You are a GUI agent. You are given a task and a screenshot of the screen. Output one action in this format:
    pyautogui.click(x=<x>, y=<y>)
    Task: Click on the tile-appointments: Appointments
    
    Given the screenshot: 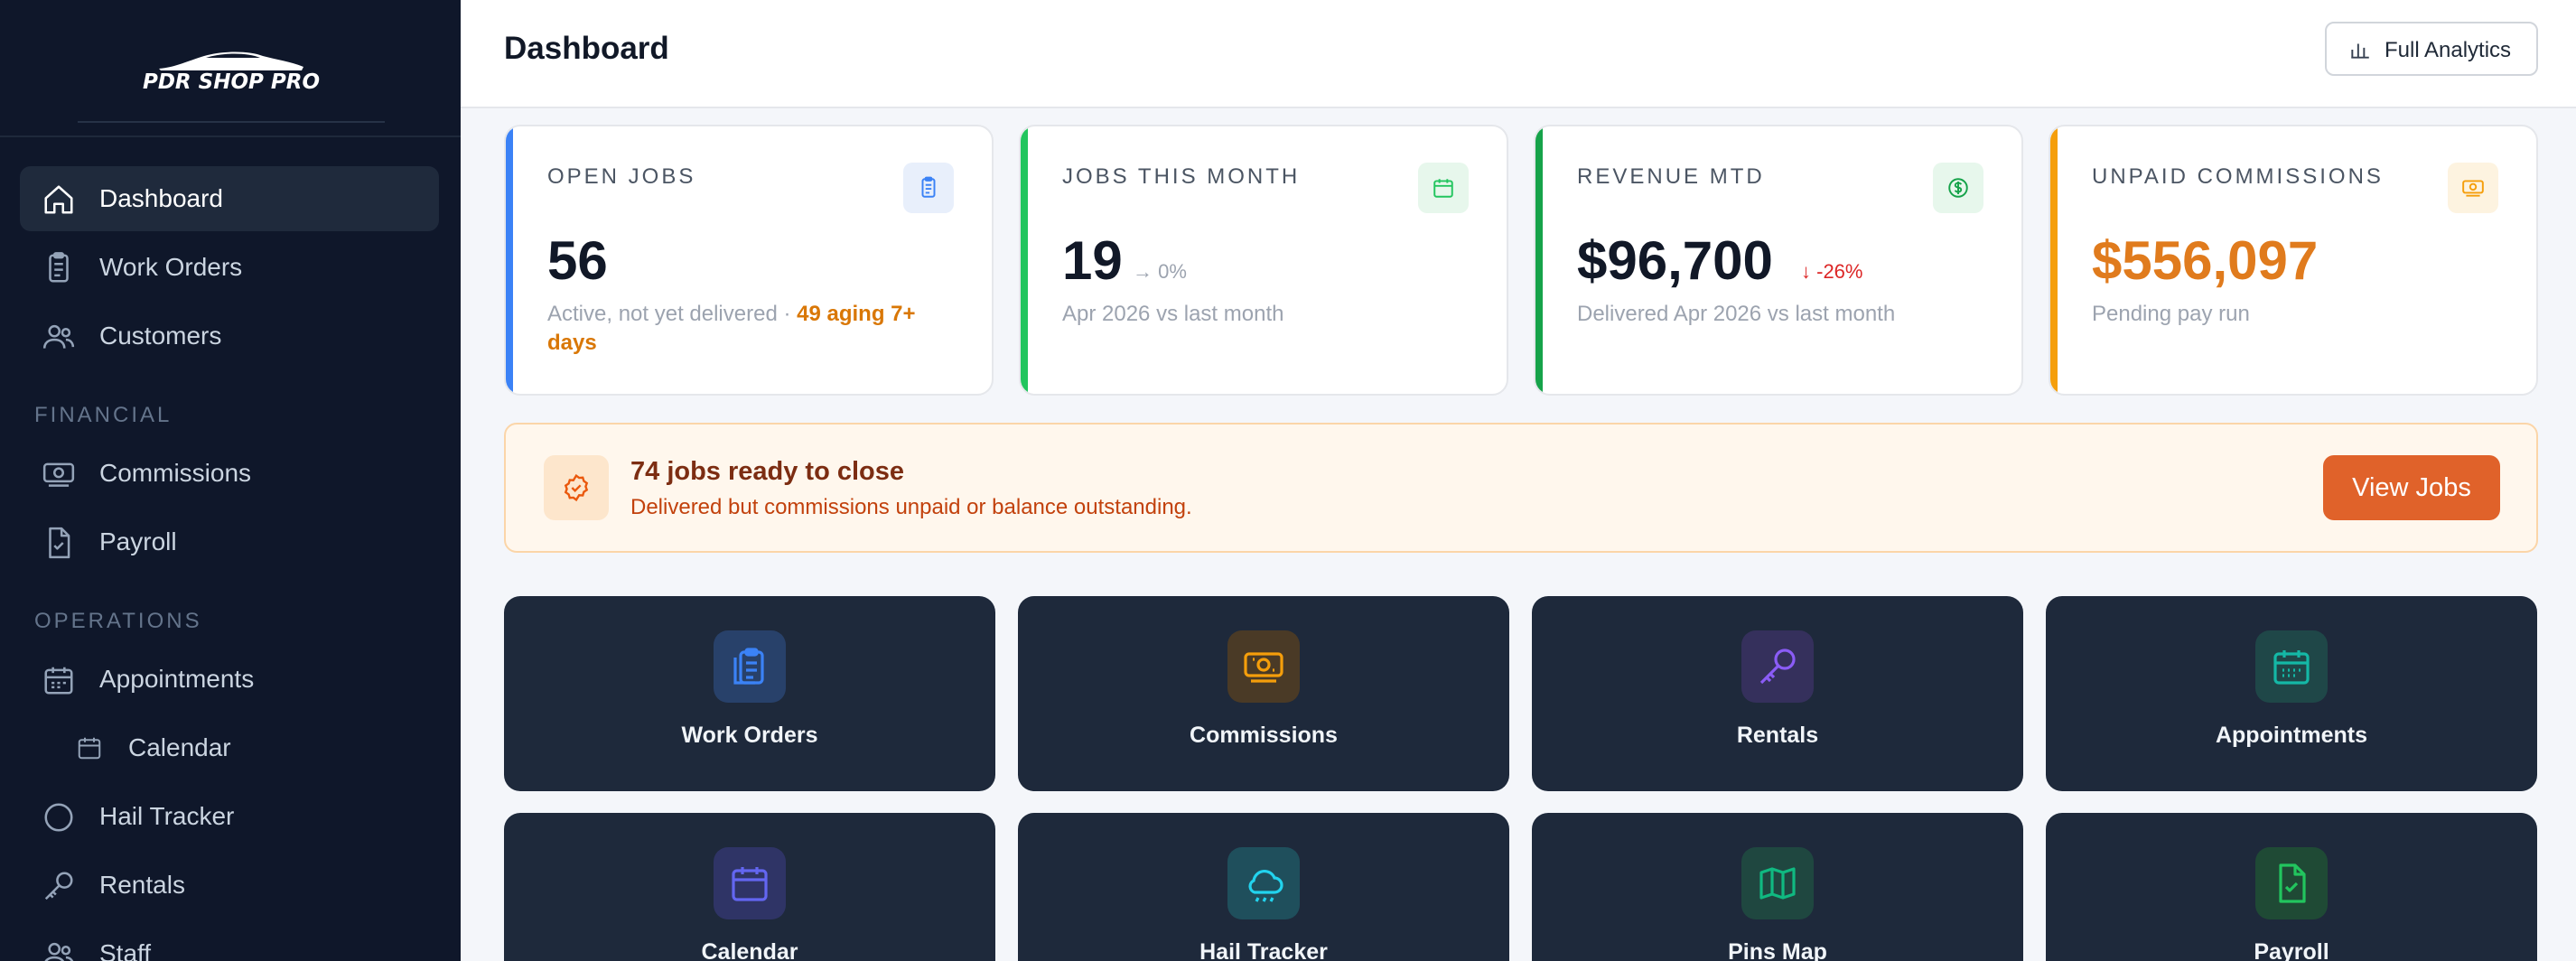 What is the action you would take?
    pyautogui.click(x=2291, y=693)
    